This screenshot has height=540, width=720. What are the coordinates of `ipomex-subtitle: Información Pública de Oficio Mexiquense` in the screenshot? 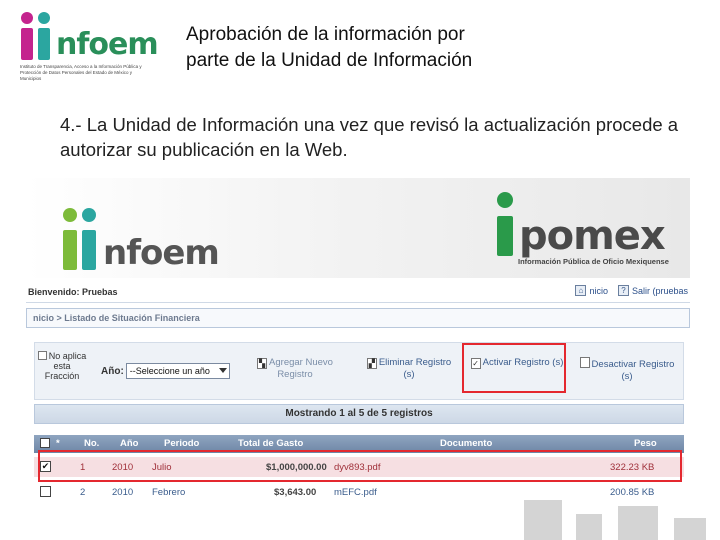 It's located at (593, 261).